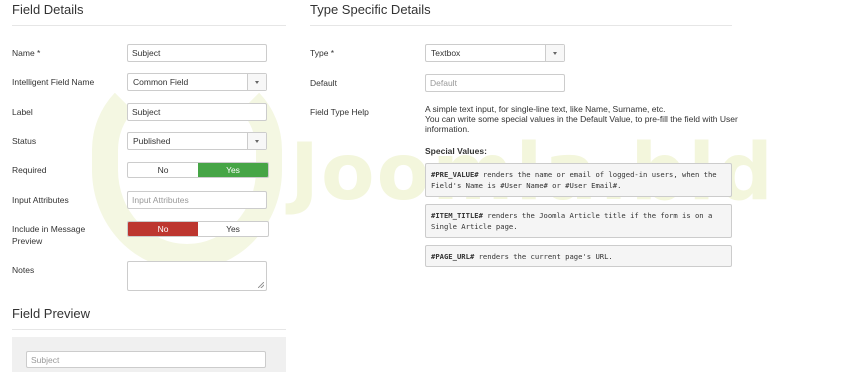  Describe the element at coordinates (556, 185) in the screenshot. I see `pre-value-or: or` at that location.